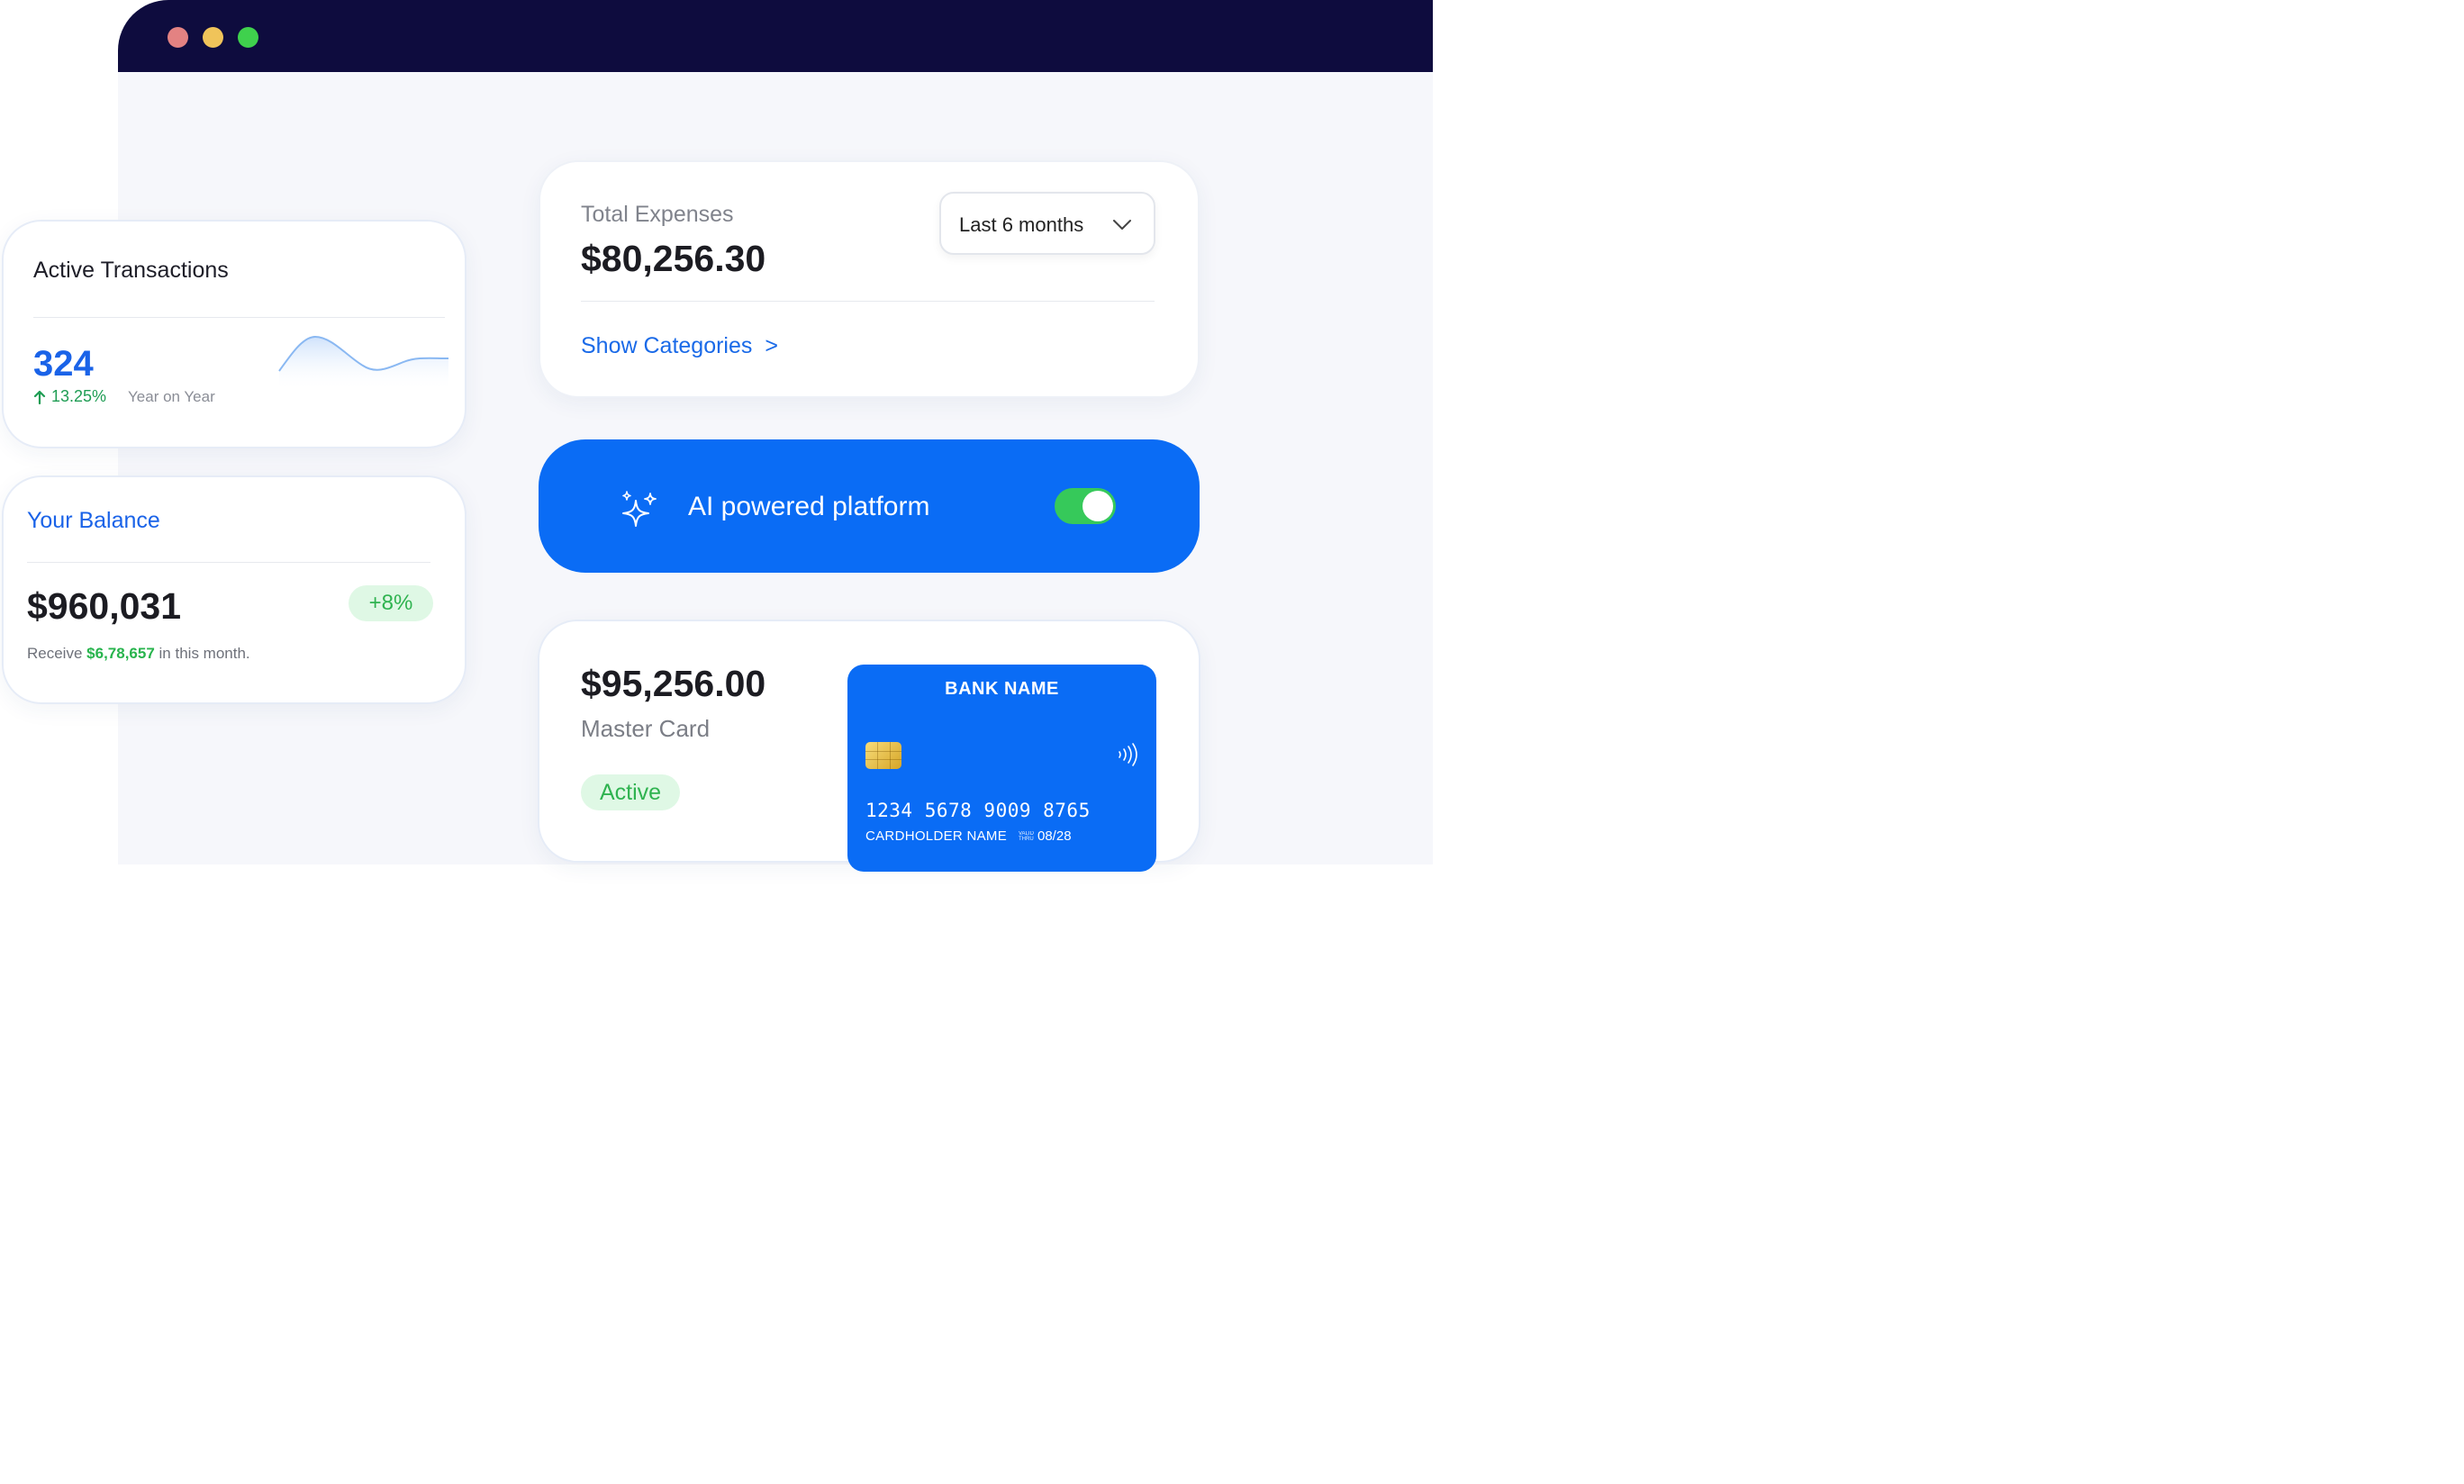 This screenshot has height=1484, width=2464. I want to click on note-suffix: in this month., so click(205, 653).